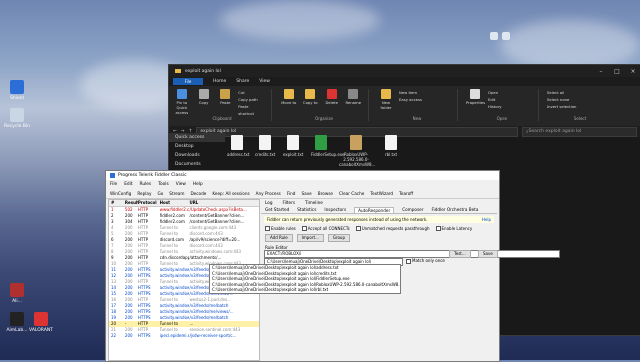  I want to click on tab-inspectors: Inspectors, so click(335, 209).